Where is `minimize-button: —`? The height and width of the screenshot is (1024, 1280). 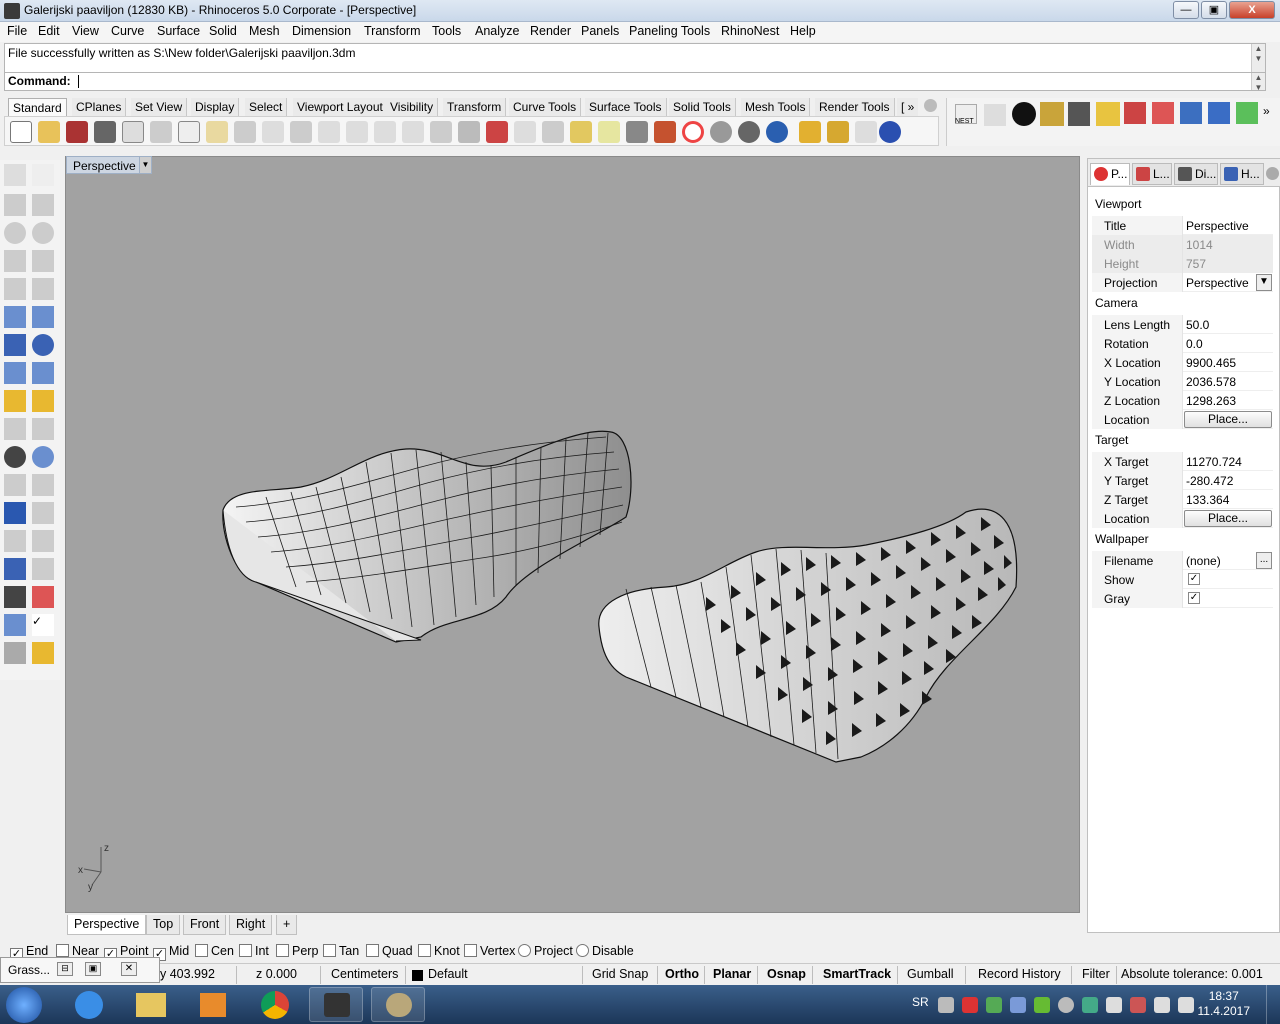
minimize-button: — is located at coordinates (1186, 10).